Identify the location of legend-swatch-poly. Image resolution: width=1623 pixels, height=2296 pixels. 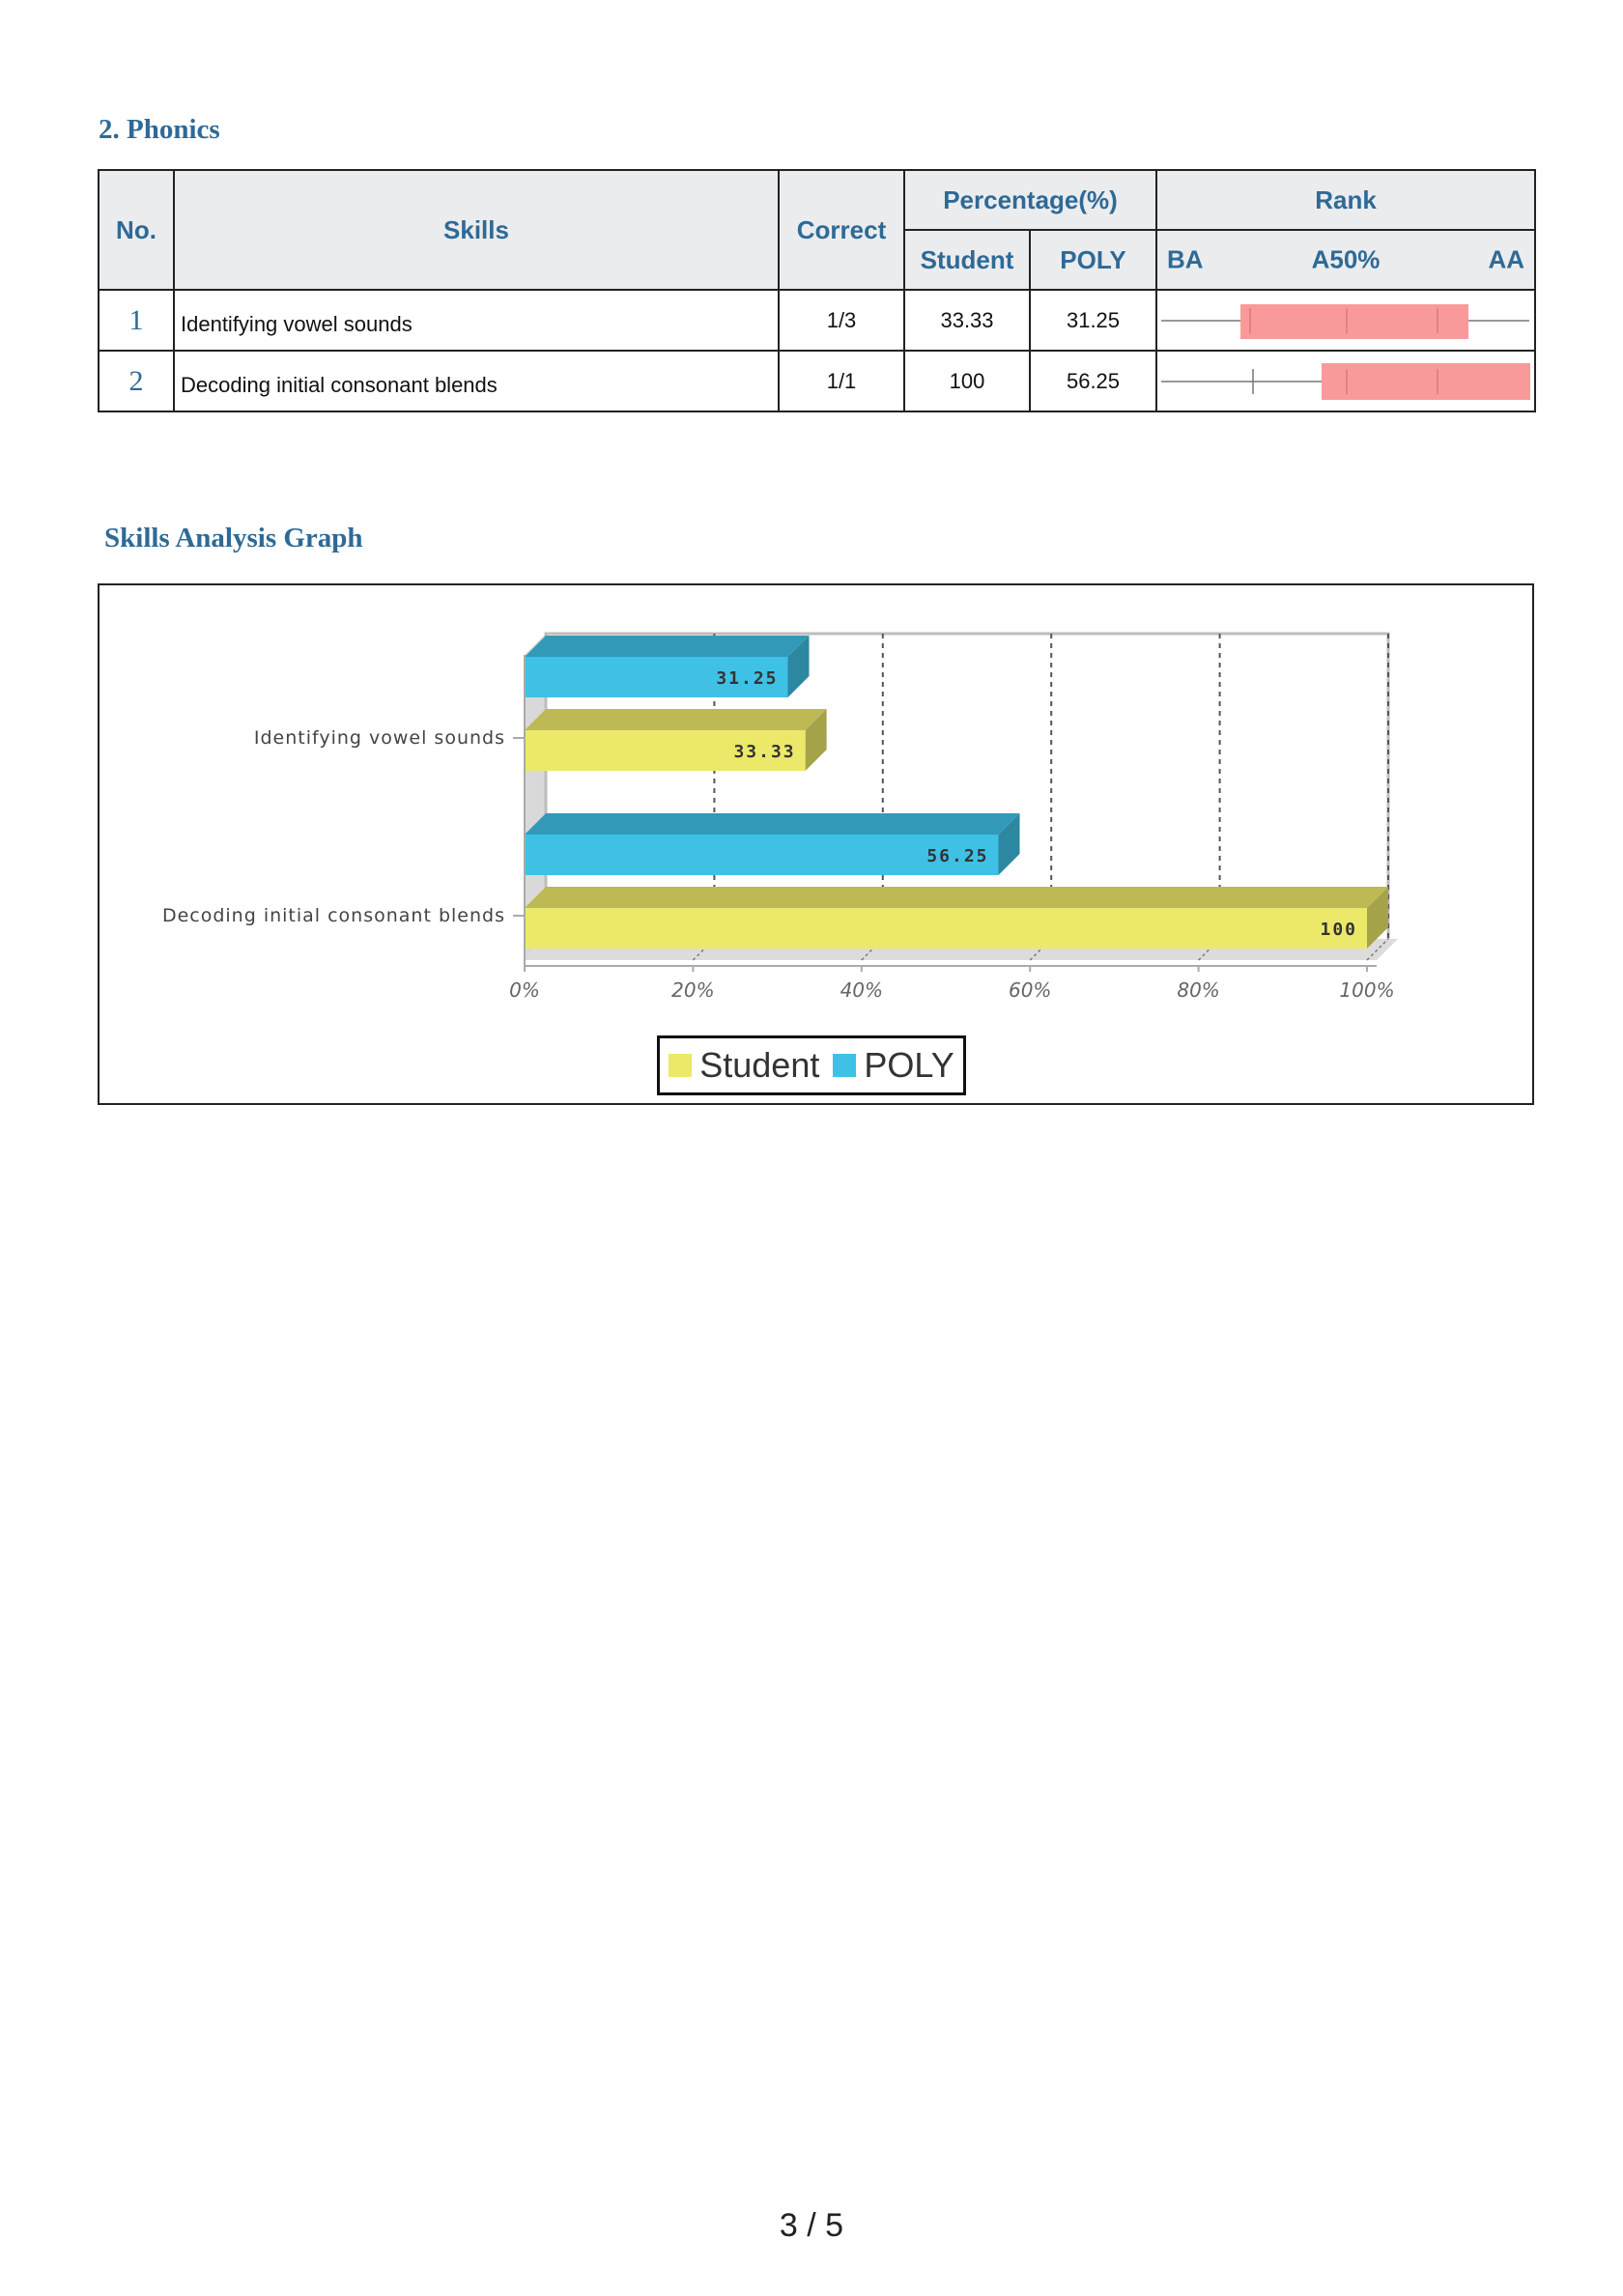
(845, 1065).